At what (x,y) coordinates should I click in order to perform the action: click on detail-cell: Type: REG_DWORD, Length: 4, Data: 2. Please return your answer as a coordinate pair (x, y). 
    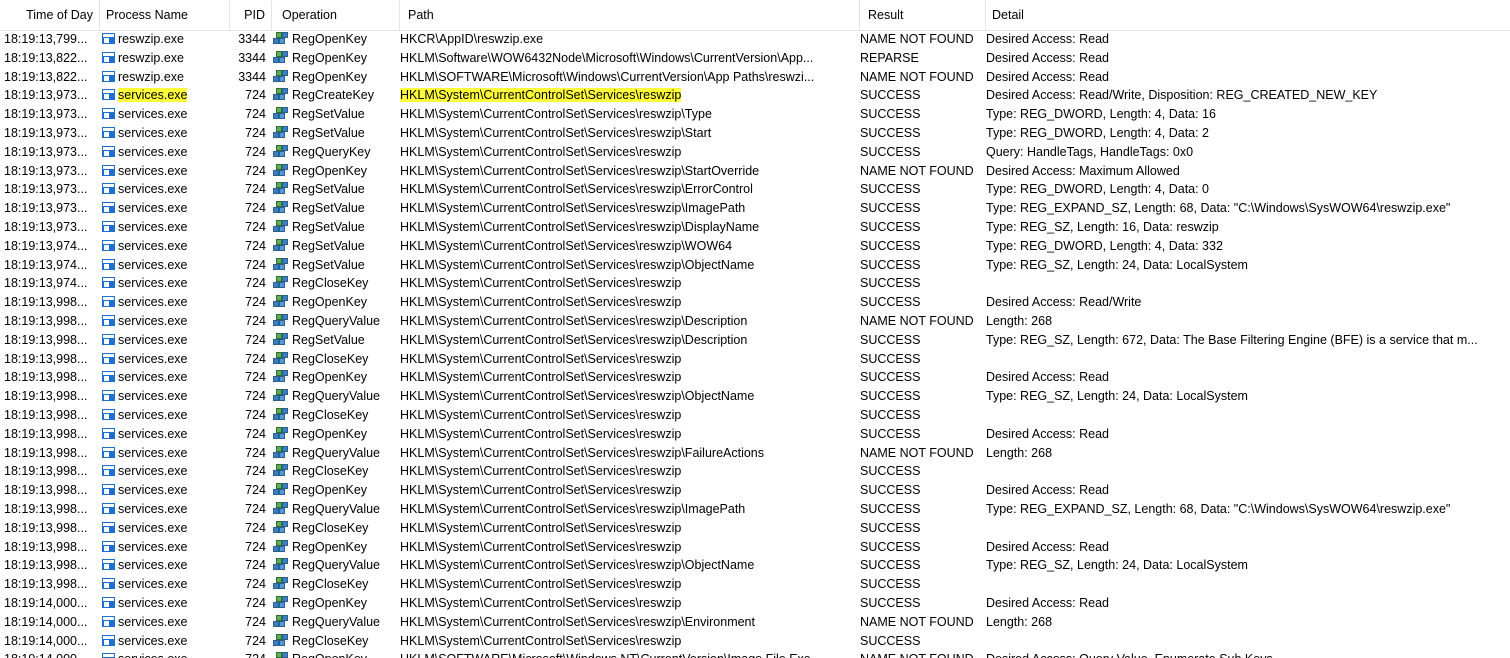
    Looking at the image, I should click on (1098, 132).